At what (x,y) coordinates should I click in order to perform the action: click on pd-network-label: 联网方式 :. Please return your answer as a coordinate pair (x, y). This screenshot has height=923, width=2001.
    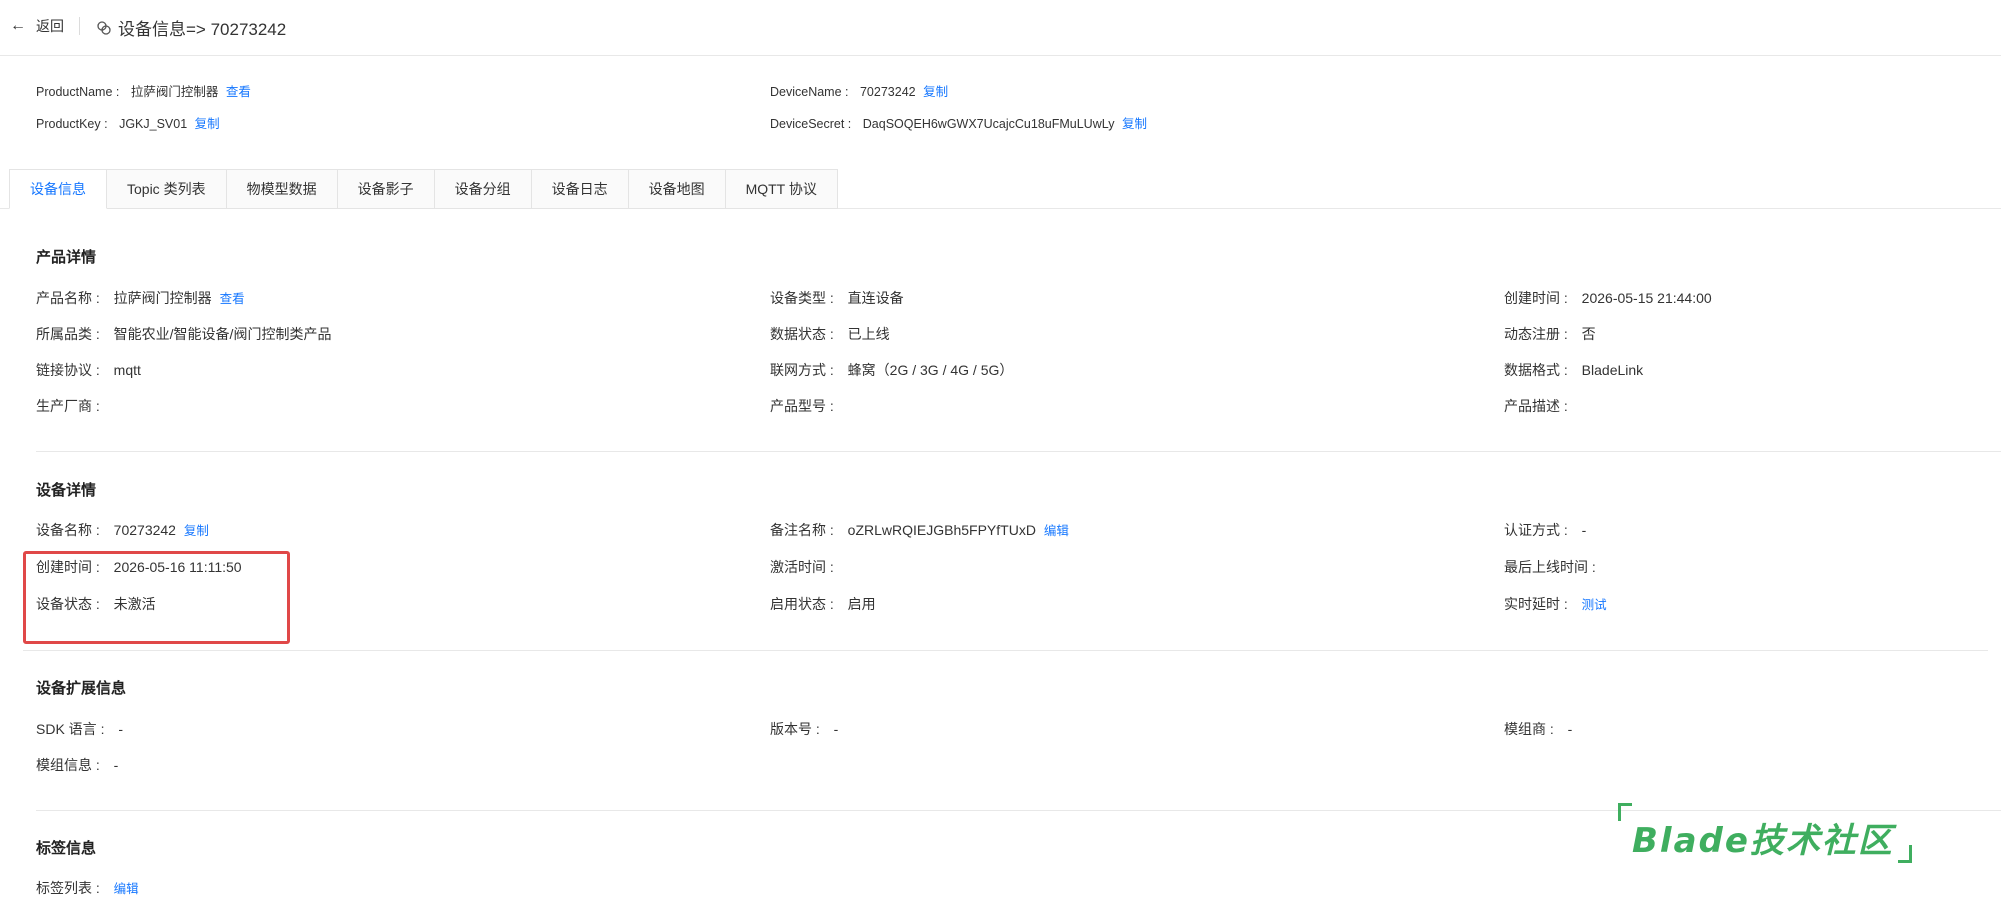
    Looking at the image, I should click on (802, 370).